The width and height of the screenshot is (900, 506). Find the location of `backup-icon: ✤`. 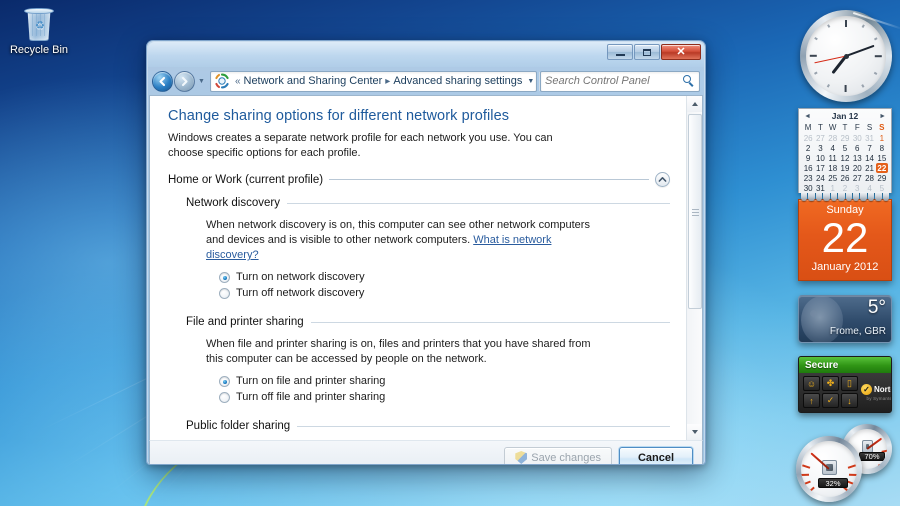

backup-icon: ✤ is located at coordinates (830, 383).